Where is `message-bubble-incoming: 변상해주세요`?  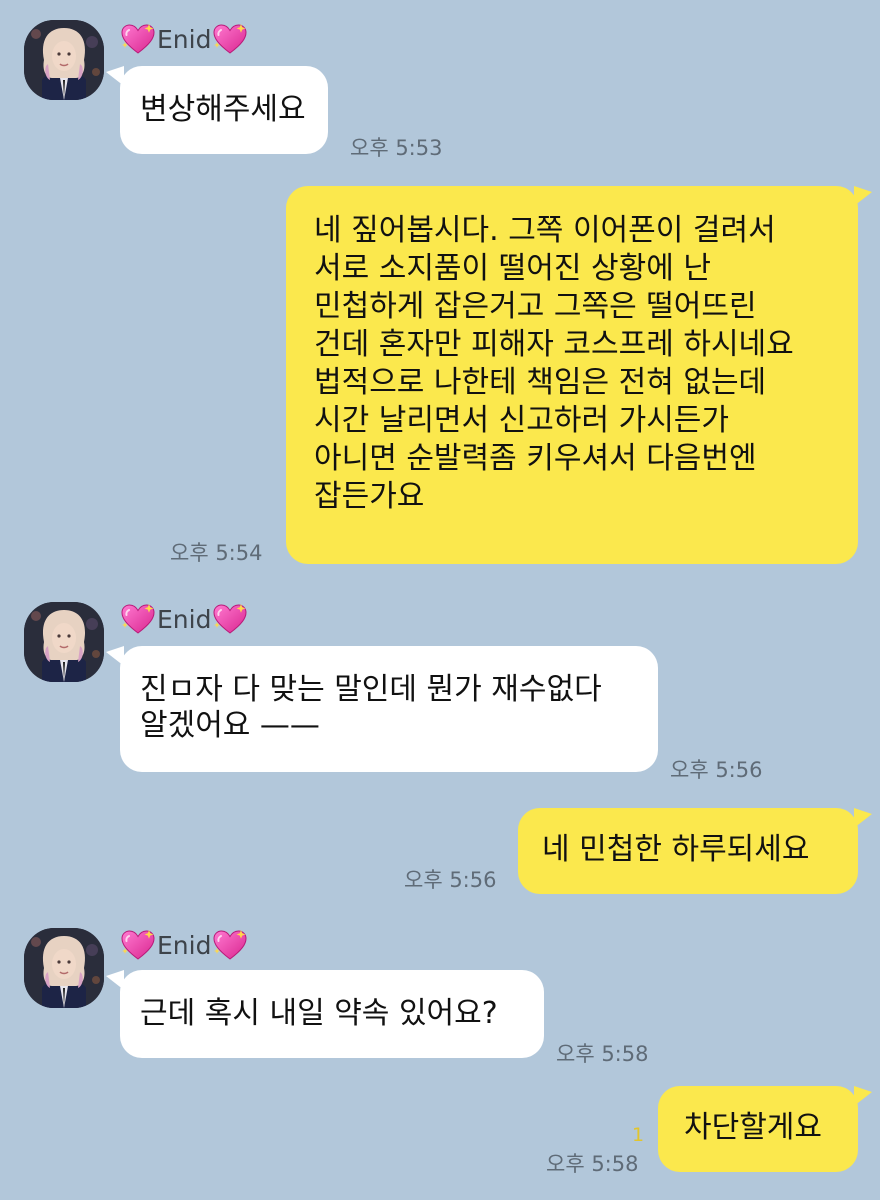
message-bubble-incoming: 변상해주세요 is located at coordinates (217, 110).